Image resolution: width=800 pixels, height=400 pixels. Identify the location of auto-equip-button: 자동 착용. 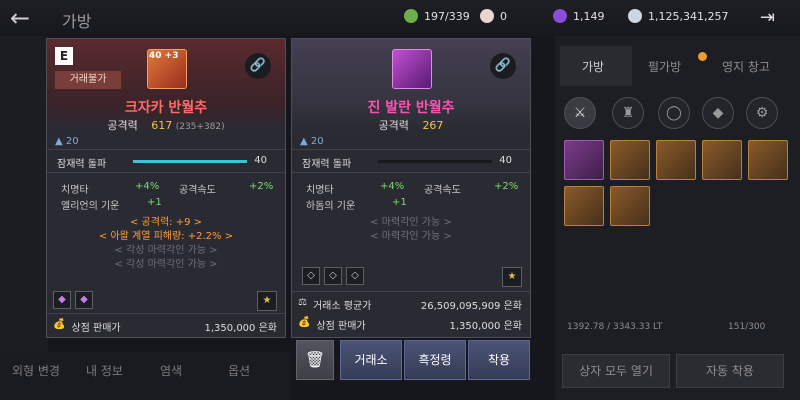
(730, 371).